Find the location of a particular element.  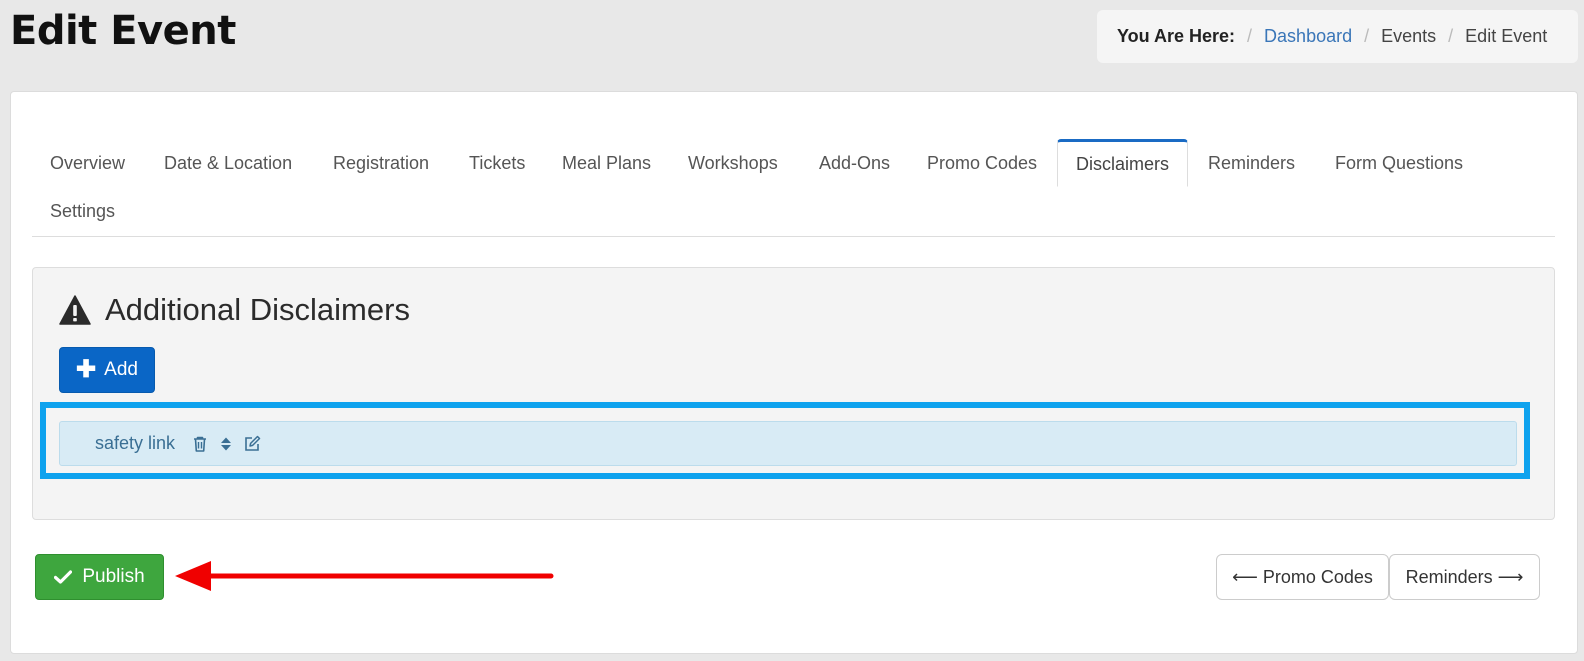

tab-registration: Registration is located at coordinates (381, 163).